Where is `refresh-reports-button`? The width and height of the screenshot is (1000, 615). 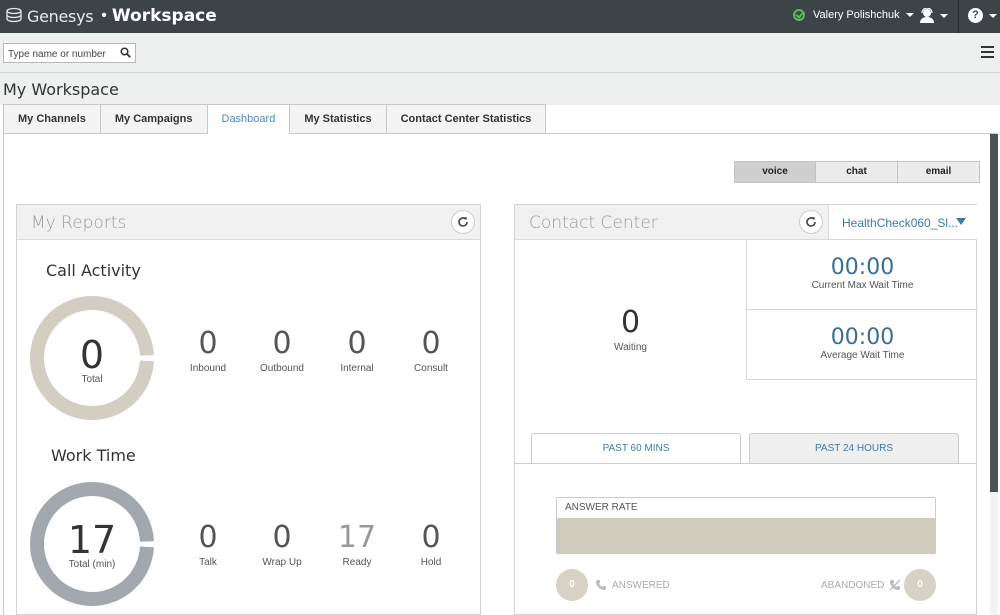
refresh-reports-button is located at coordinates (463, 222).